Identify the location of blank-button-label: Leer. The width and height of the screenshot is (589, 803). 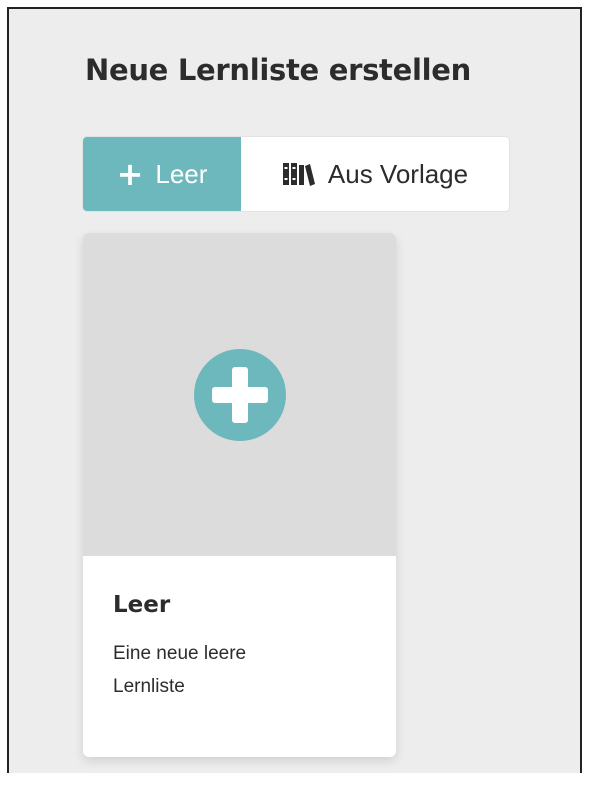
(181, 173).